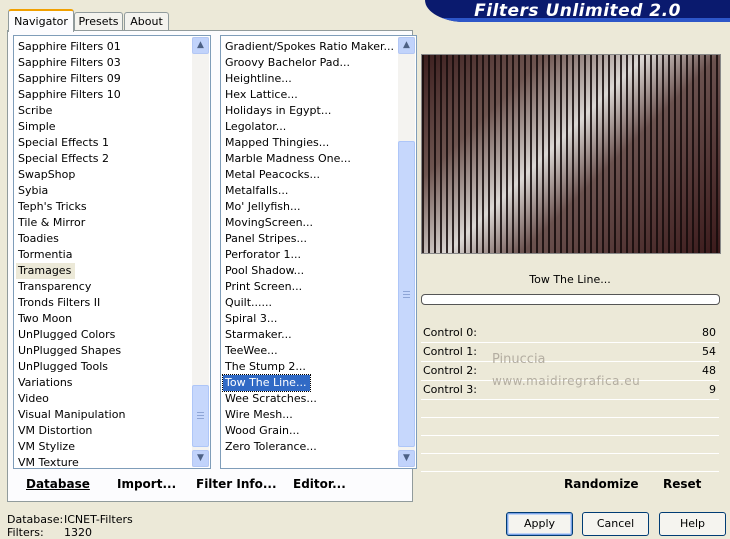 This screenshot has width=730, height=539. I want to click on control-value: 9, so click(712, 389).